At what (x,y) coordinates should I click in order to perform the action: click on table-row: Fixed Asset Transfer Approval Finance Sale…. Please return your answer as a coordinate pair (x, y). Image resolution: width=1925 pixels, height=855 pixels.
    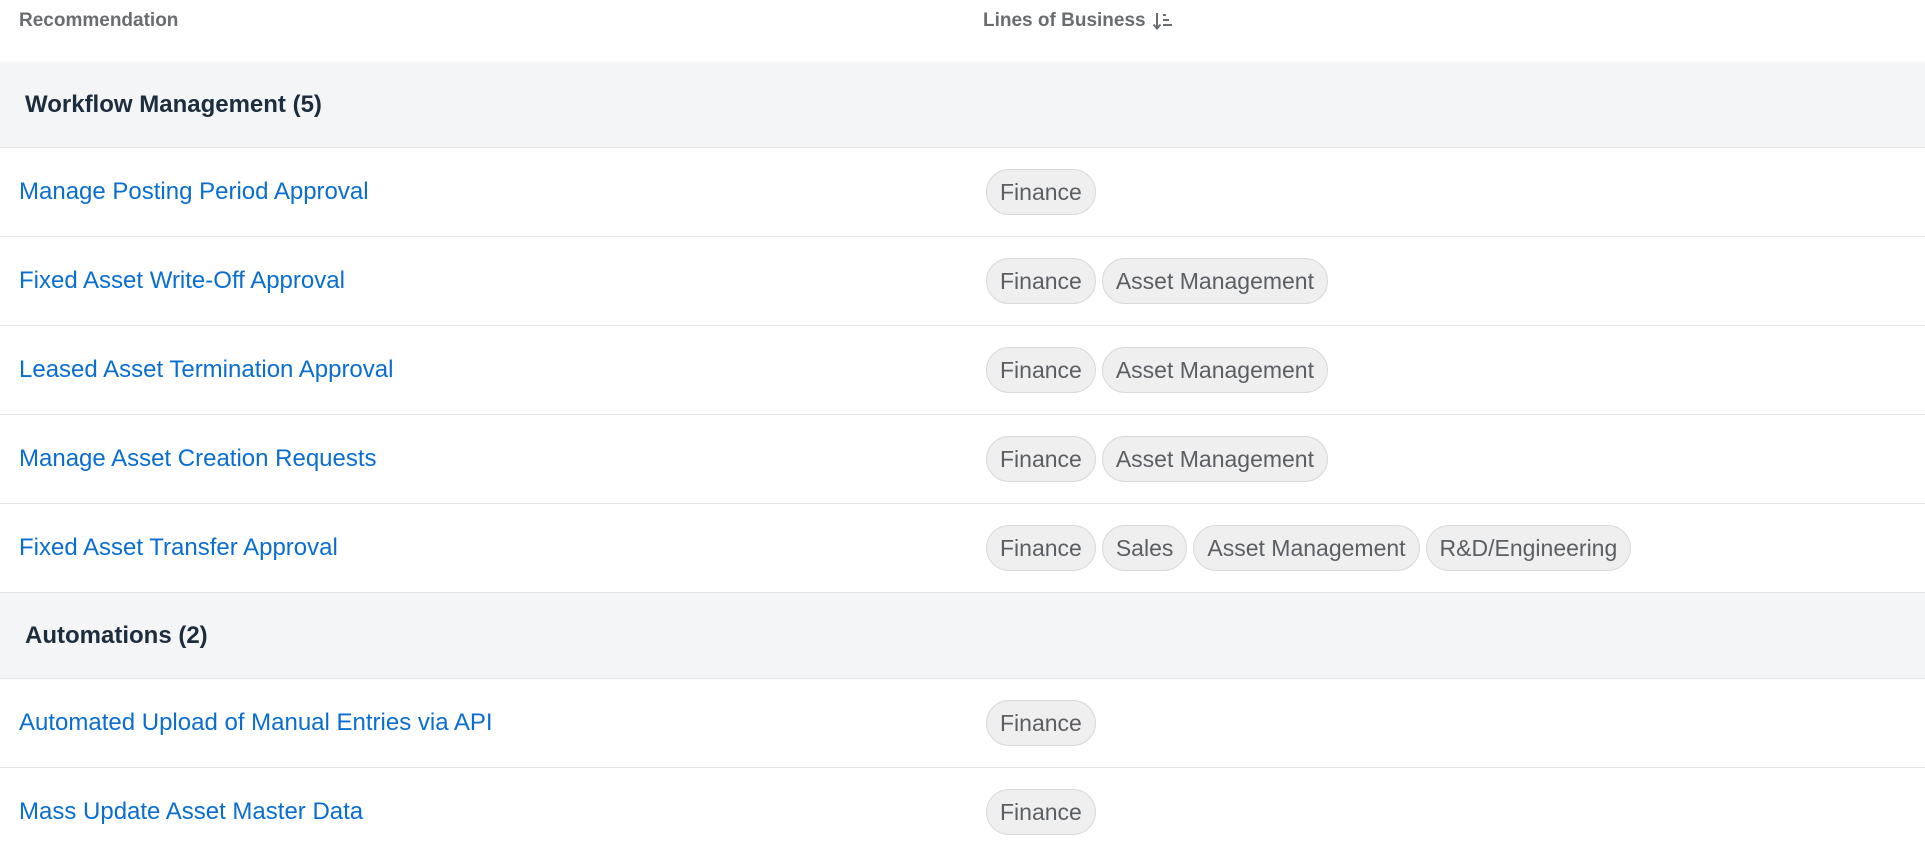
    Looking at the image, I should click on (962, 548).